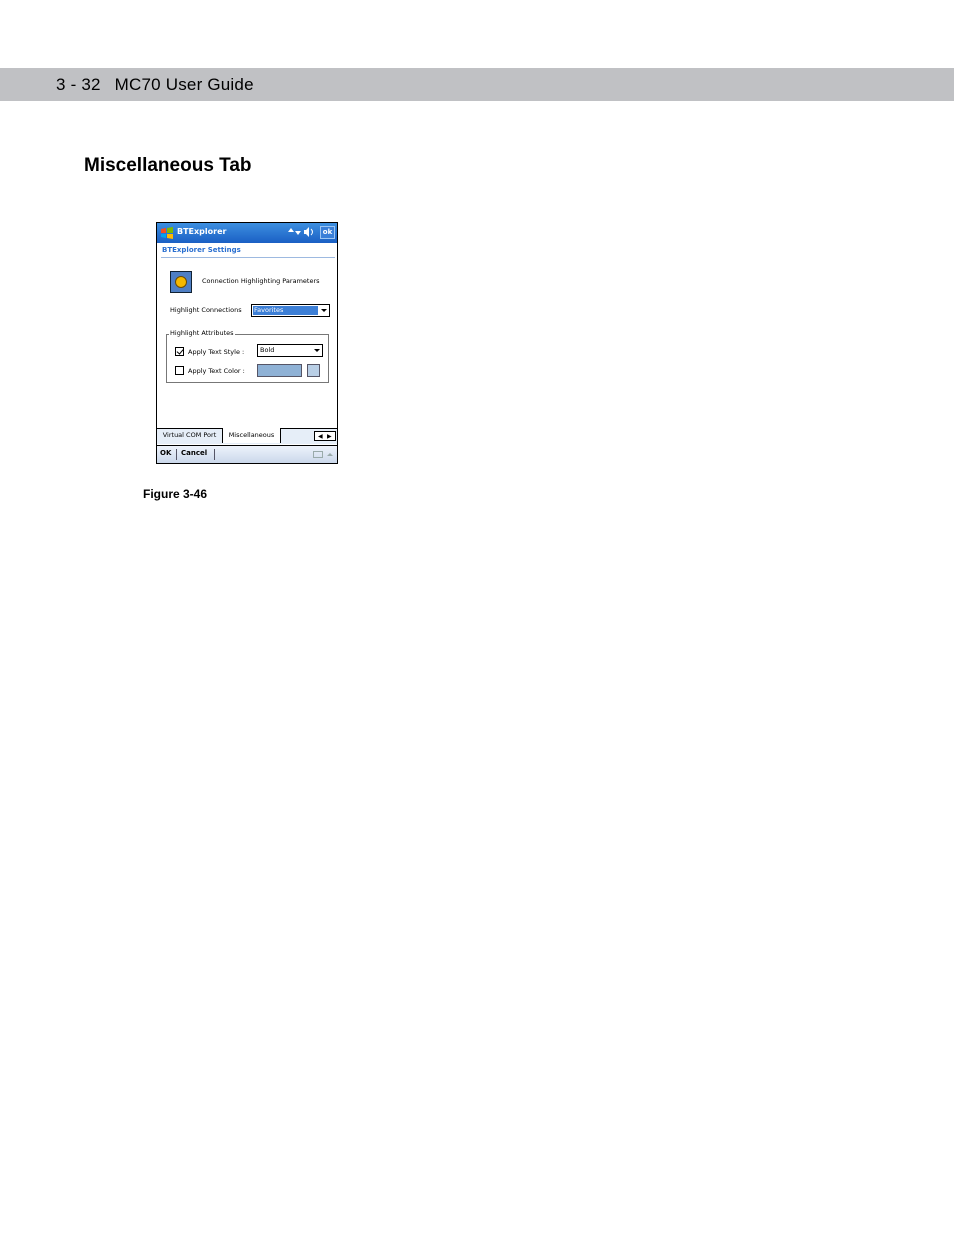 The width and height of the screenshot is (954, 1235). I want to click on ok-title-button: ok, so click(327, 232).